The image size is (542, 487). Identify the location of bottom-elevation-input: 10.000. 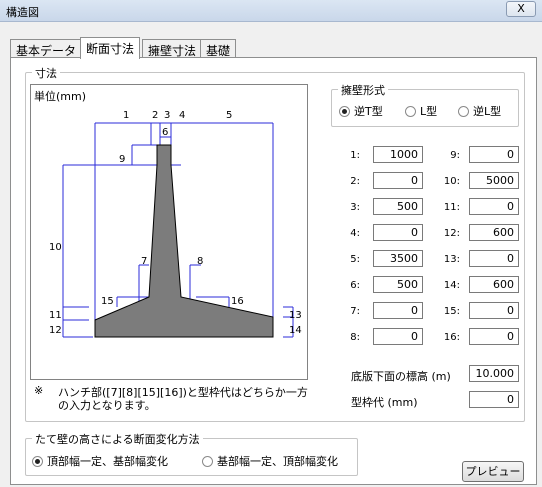
(494, 373).